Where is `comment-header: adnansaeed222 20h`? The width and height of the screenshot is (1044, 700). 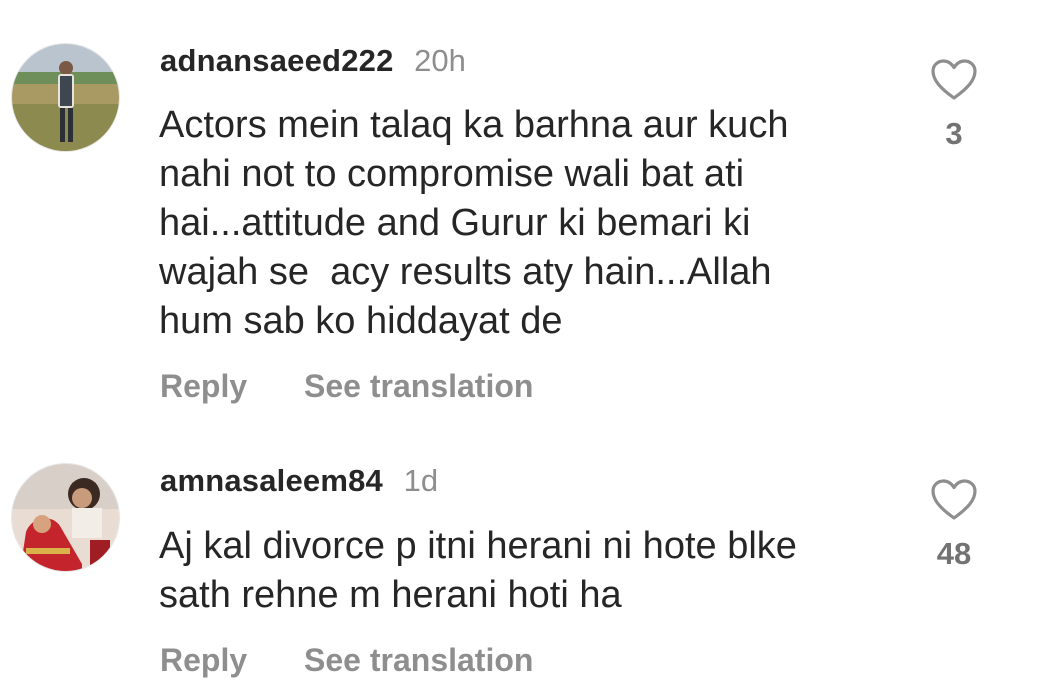 comment-header: adnansaeed222 20h is located at coordinates (313, 61).